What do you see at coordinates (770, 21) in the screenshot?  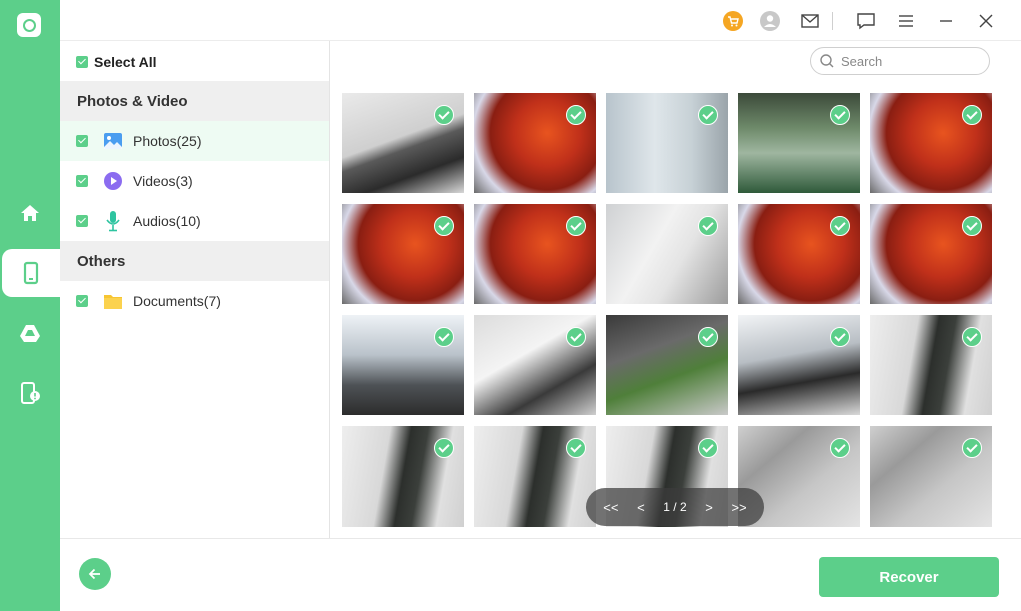 I see `user-icon` at bounding box center [770, 21].